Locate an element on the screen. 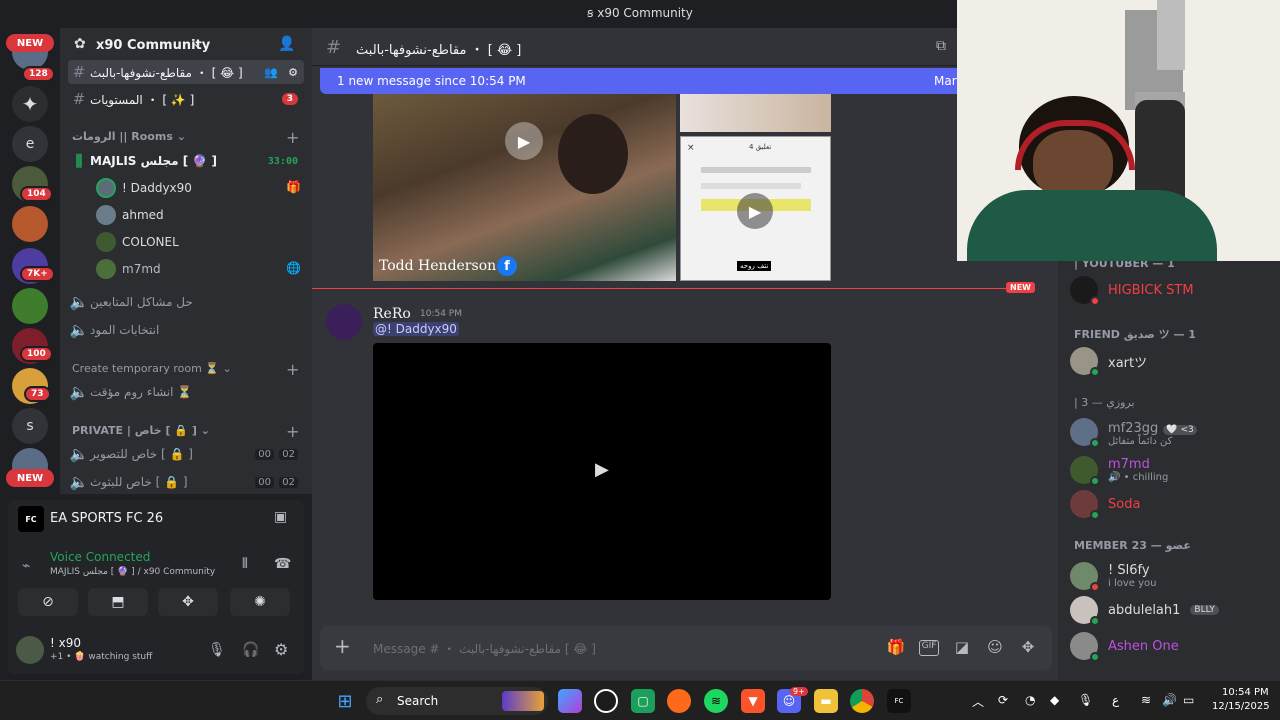 This screenshot has height=720, width=1280. voice-status: Voice Connected is located at coordinates (100, 557).